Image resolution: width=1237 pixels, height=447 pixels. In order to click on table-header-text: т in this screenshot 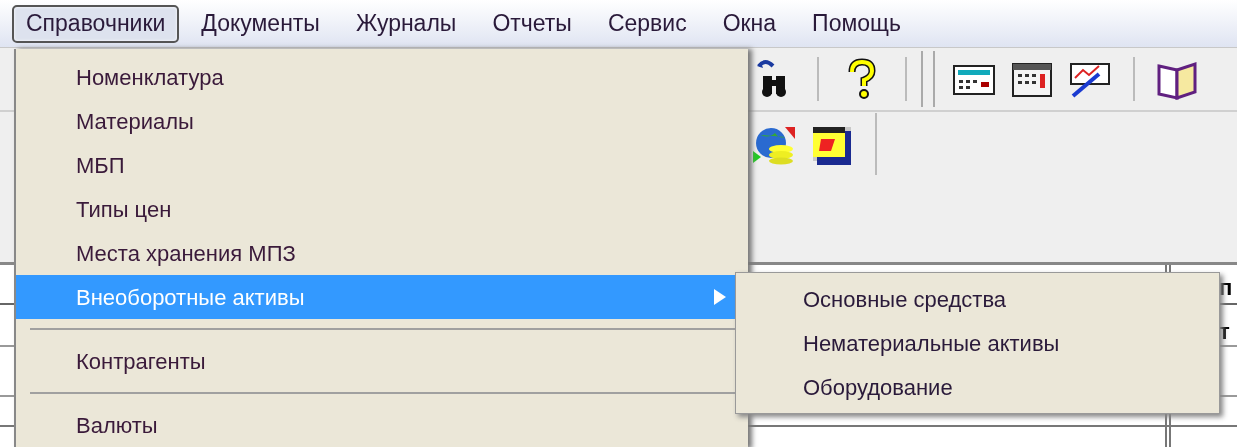, I will do `click(1225, 332)`.